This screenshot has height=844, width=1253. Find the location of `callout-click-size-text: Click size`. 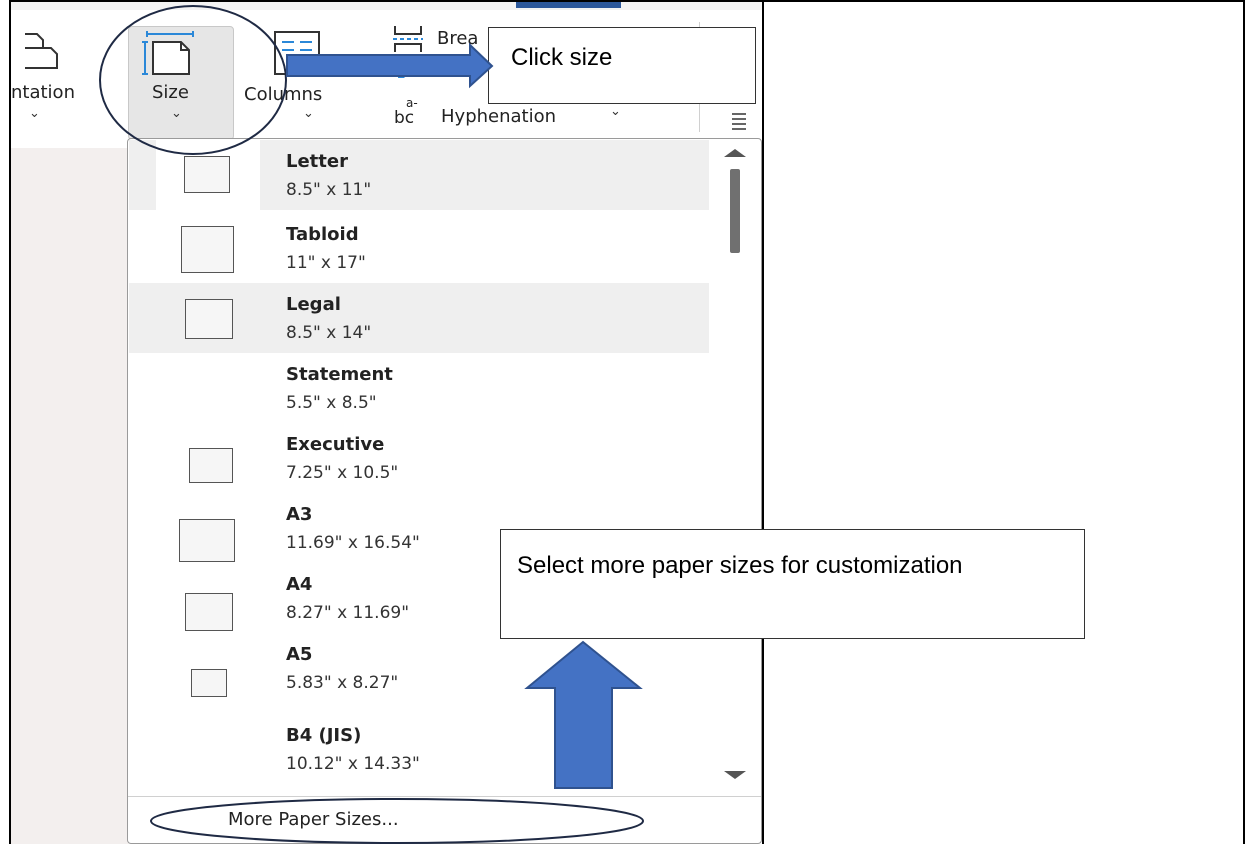

callout-click-size-text: Click size is located at coordinates (562, 57).